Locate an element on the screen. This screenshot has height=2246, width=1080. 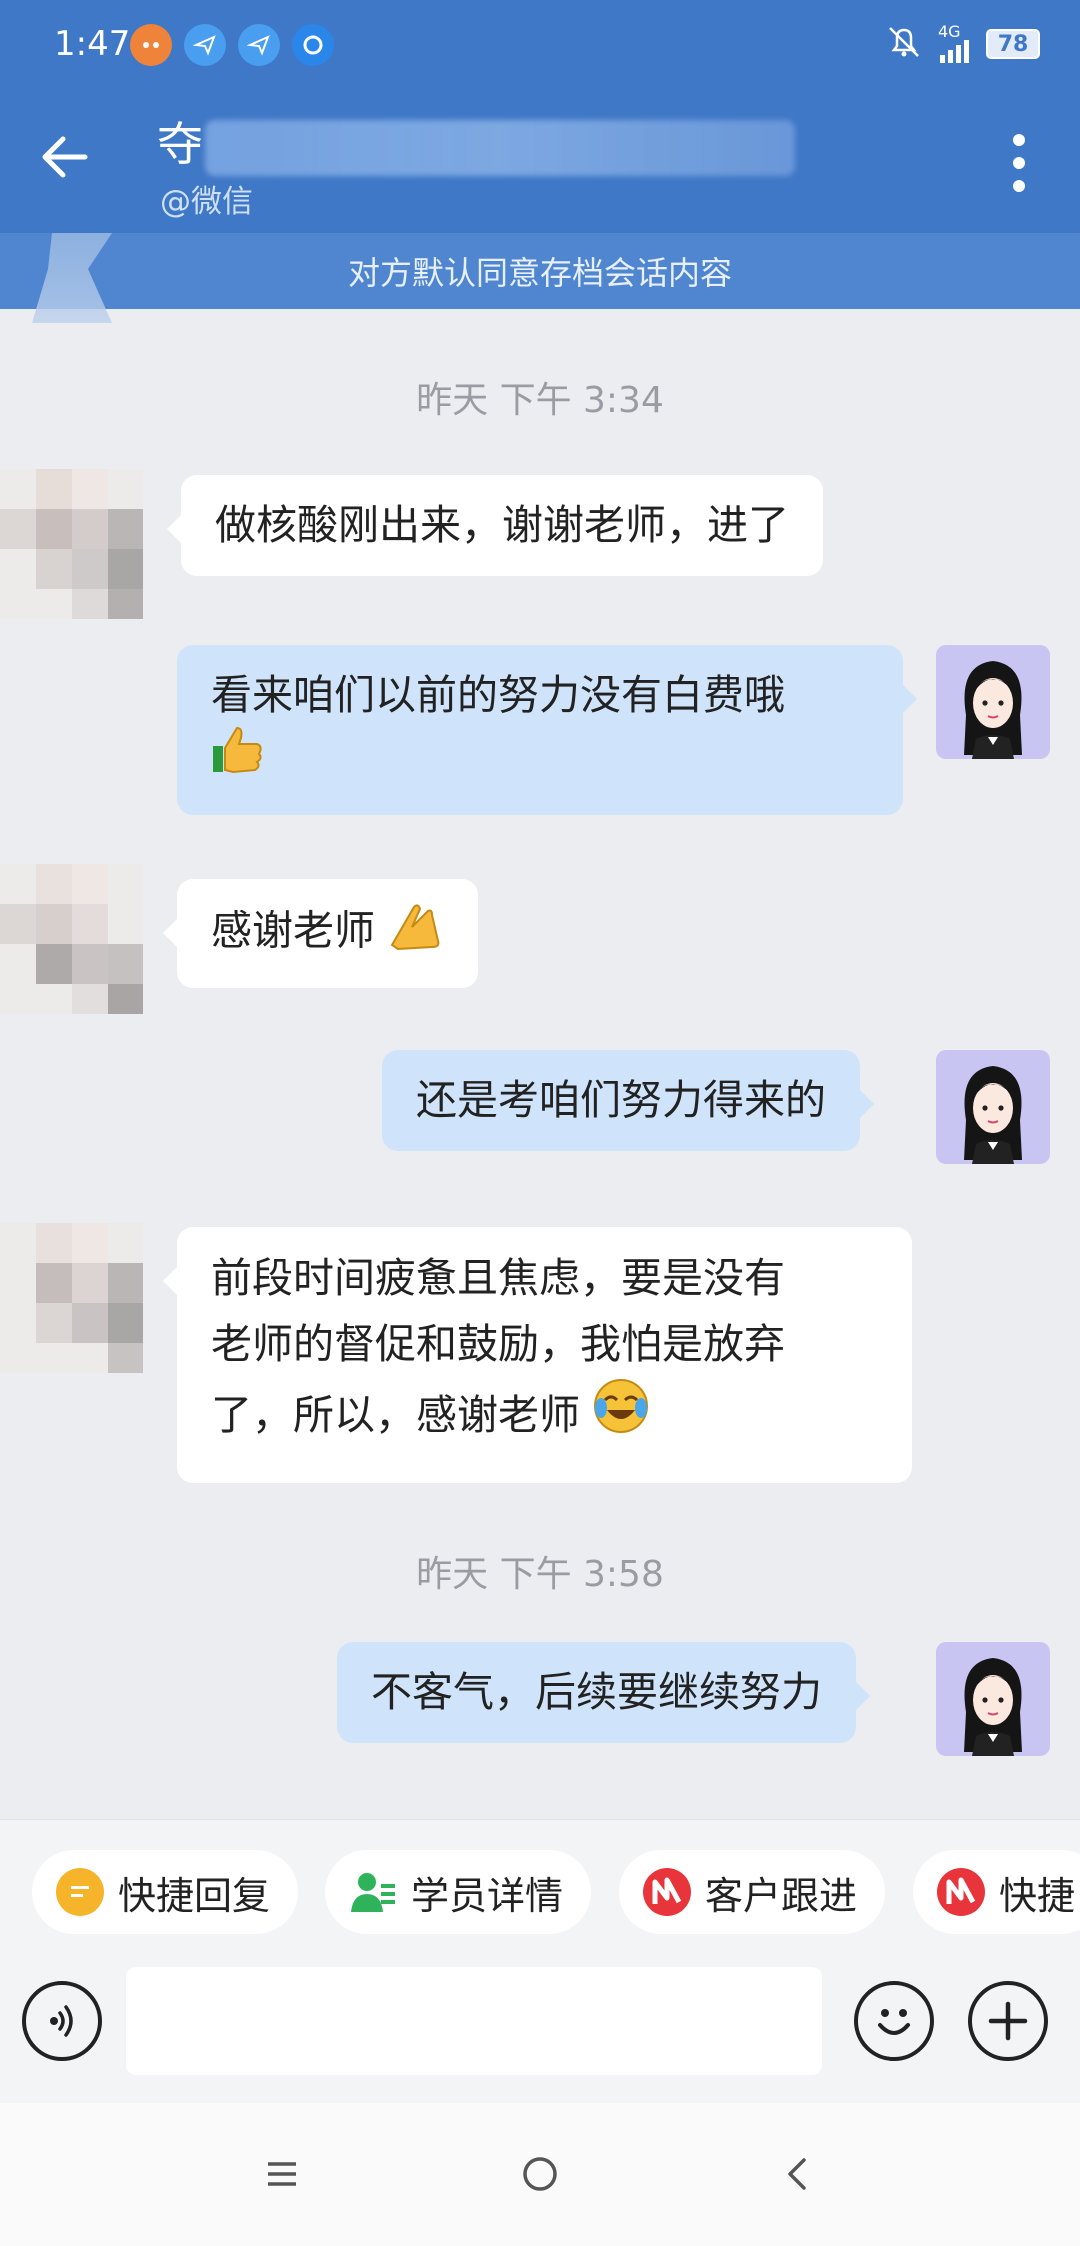
redacted-name-blur is located at coordinates (500, 148).